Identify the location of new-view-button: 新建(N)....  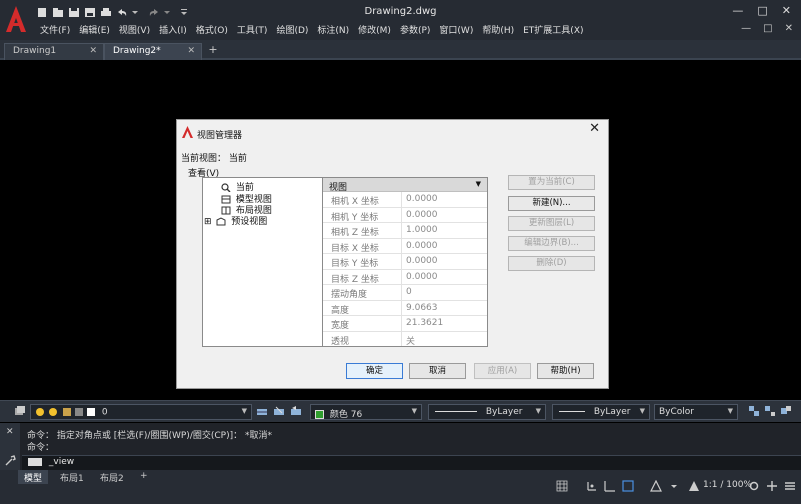
(551, 203).